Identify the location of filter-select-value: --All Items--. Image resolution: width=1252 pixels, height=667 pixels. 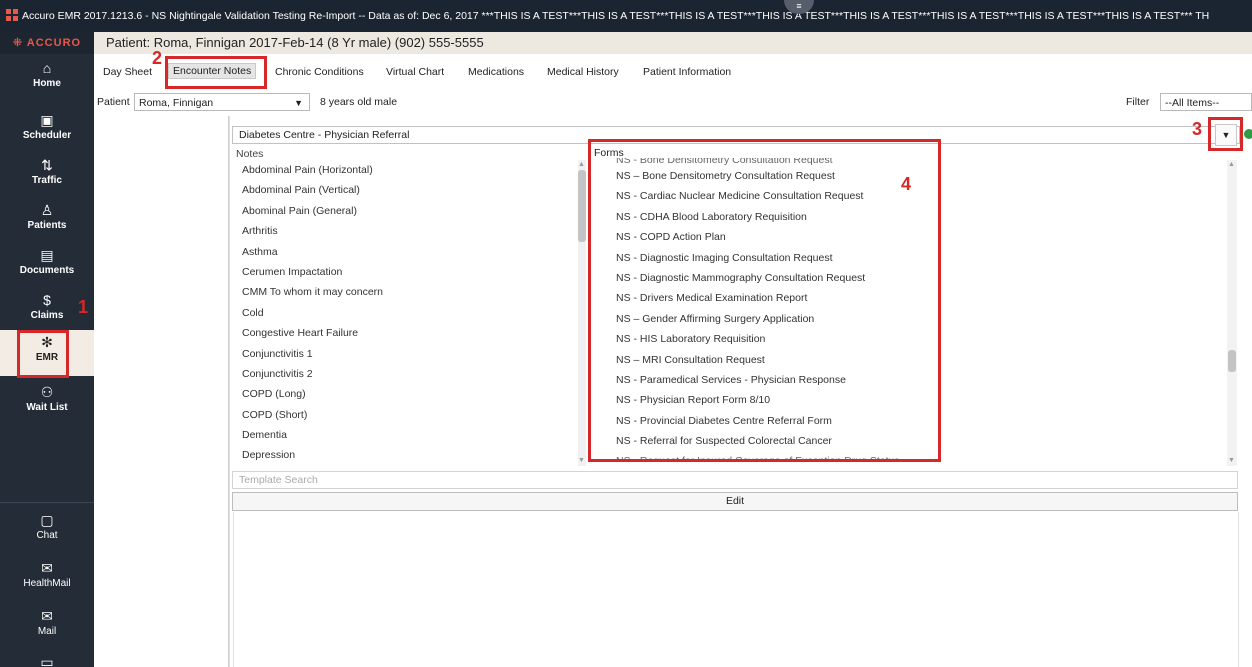
(1192, 103).